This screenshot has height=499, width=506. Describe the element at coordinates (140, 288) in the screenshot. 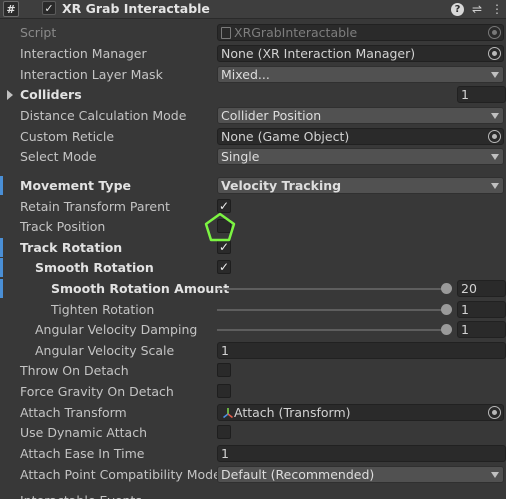

I see `smooth-rotation-amount-label: Smooth Rotation Amount` at that location.